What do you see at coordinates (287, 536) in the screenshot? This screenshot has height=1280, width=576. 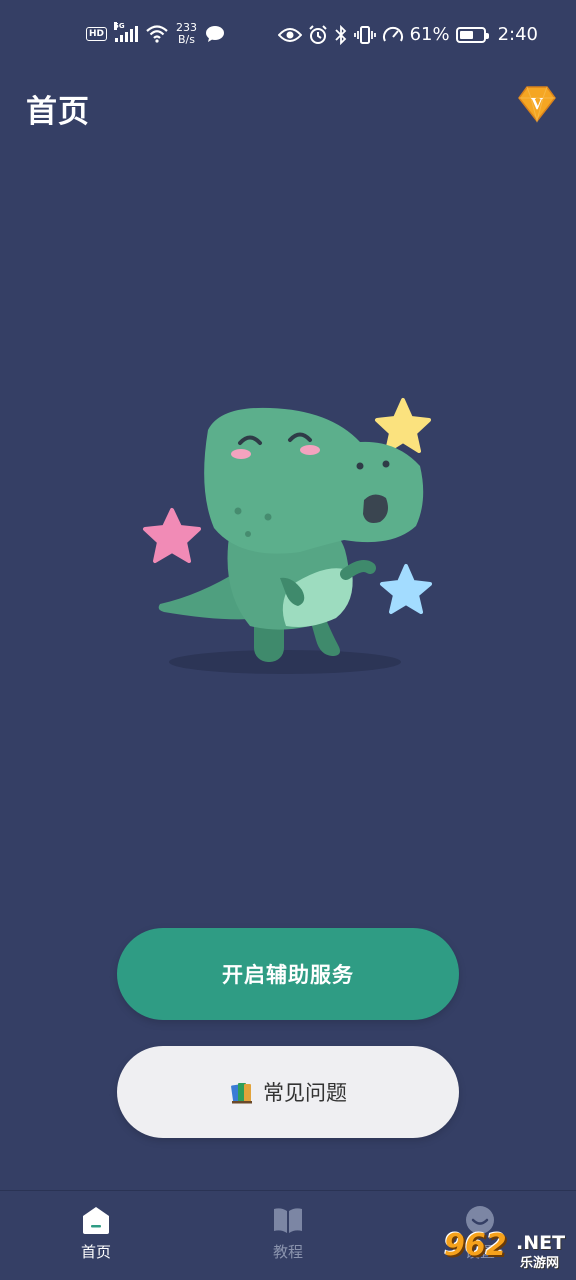 I see `dinosaur-illustration` at bounding box center [287, 536].